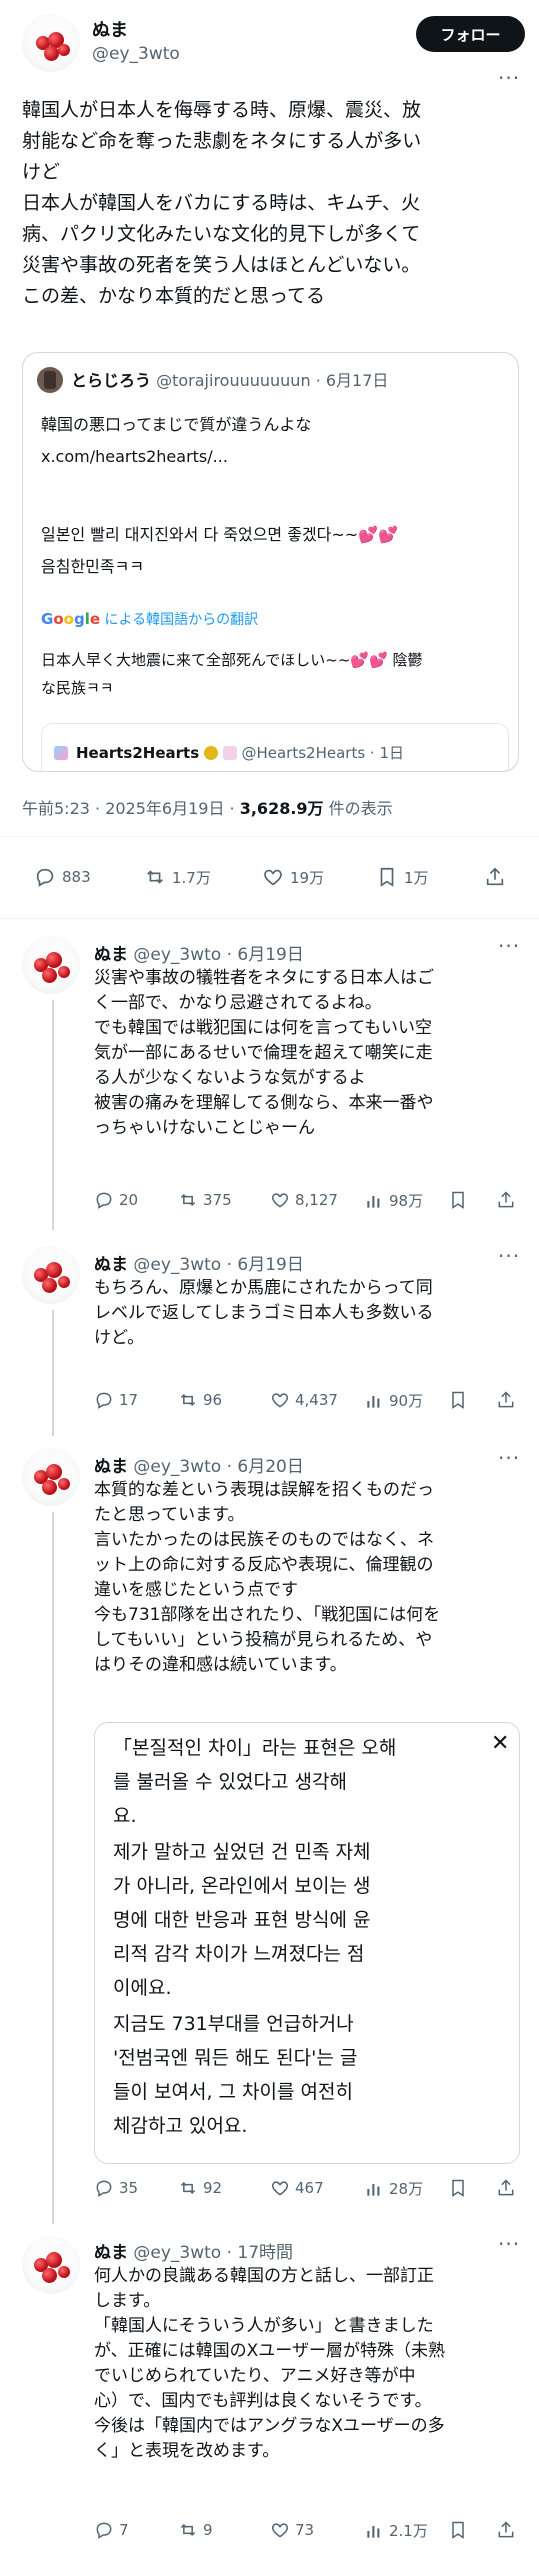 This screenshot has height=2560, width=539. Describe the element at coordinates (267, 1615) in the screenshot. I see `reply-line: 今も731部隊を出されたり、「戦犯国には何を` at that location.